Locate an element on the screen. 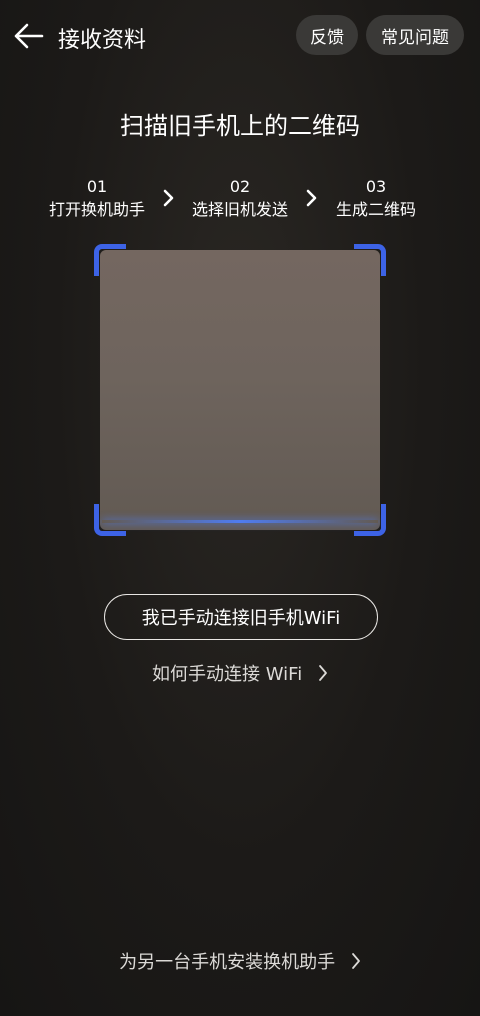  back-button is located at coordinates (29, 36).